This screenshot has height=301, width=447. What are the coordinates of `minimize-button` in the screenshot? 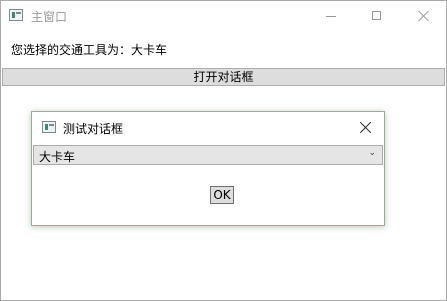 It's located at (331, 16).